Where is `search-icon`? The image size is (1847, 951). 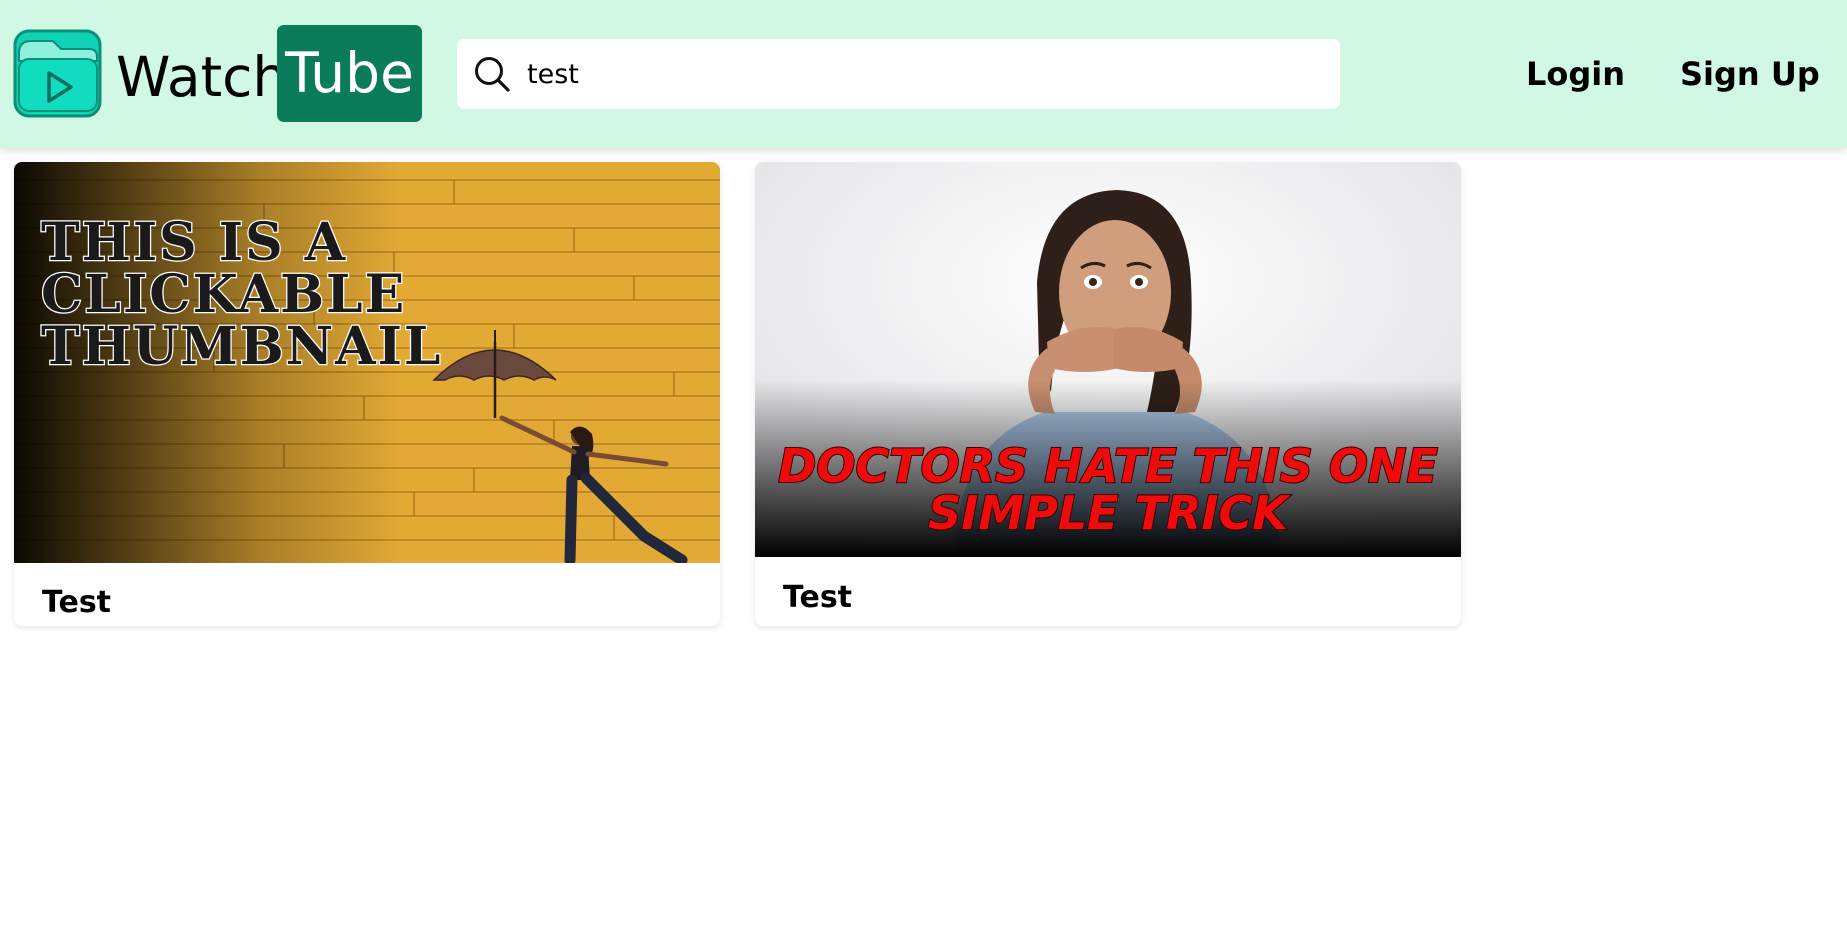
search-icon is located at coordinates (492, 74).